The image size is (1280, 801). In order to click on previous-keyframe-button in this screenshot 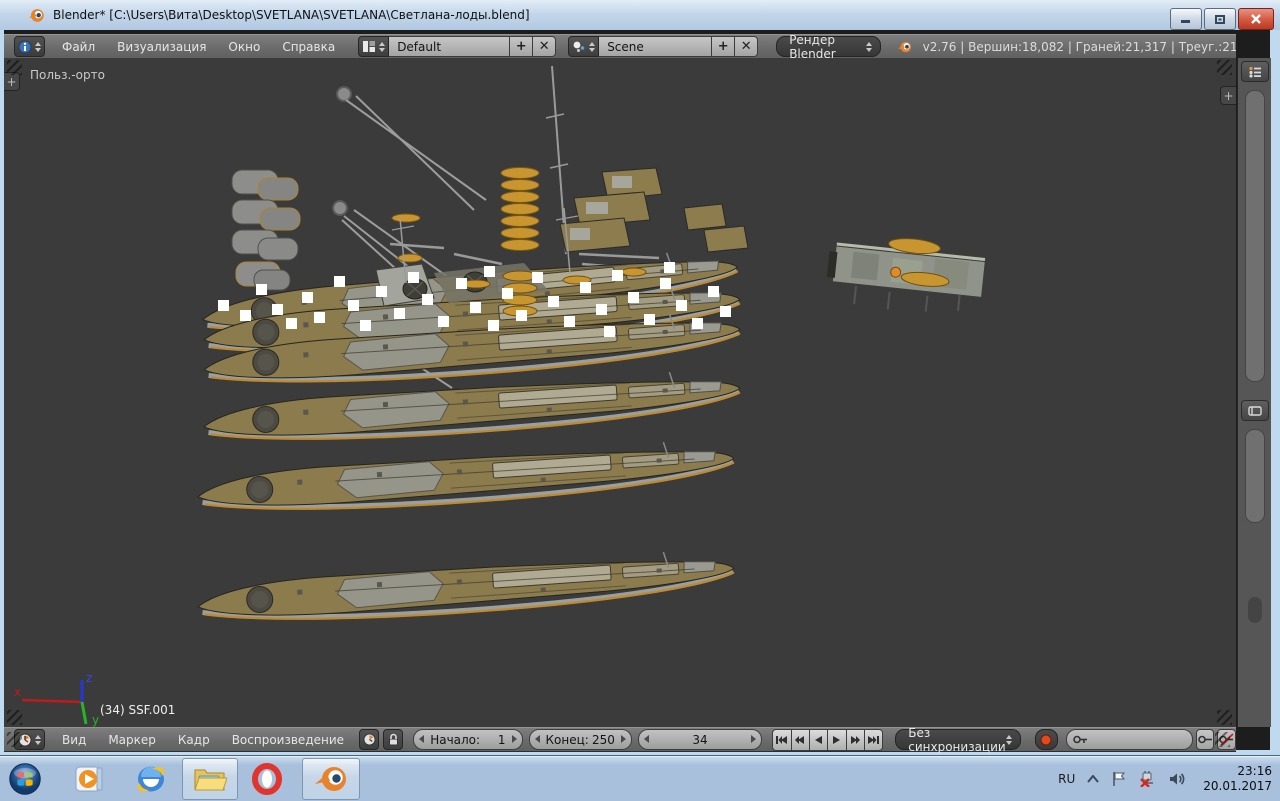, I will do `click(800, 739)`.